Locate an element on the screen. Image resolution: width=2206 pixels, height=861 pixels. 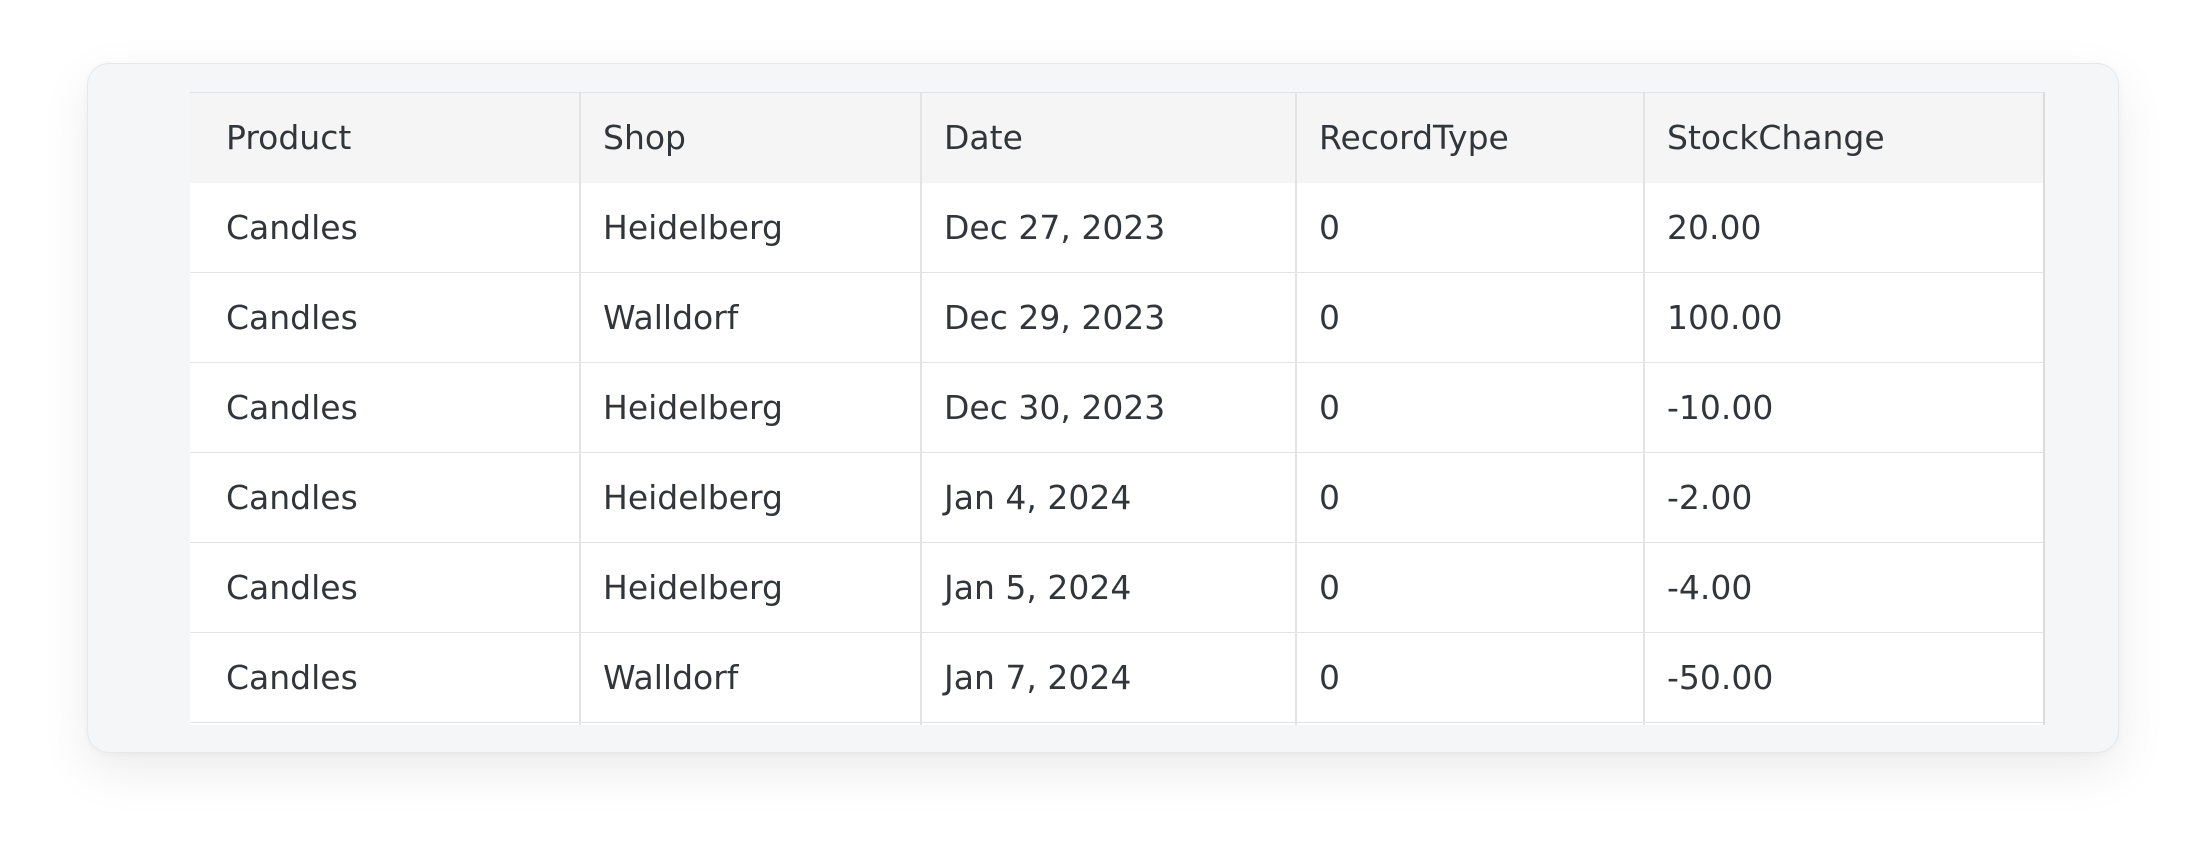
cell-date: Dec 27, 2023 is located at coordinates (1108, 227).